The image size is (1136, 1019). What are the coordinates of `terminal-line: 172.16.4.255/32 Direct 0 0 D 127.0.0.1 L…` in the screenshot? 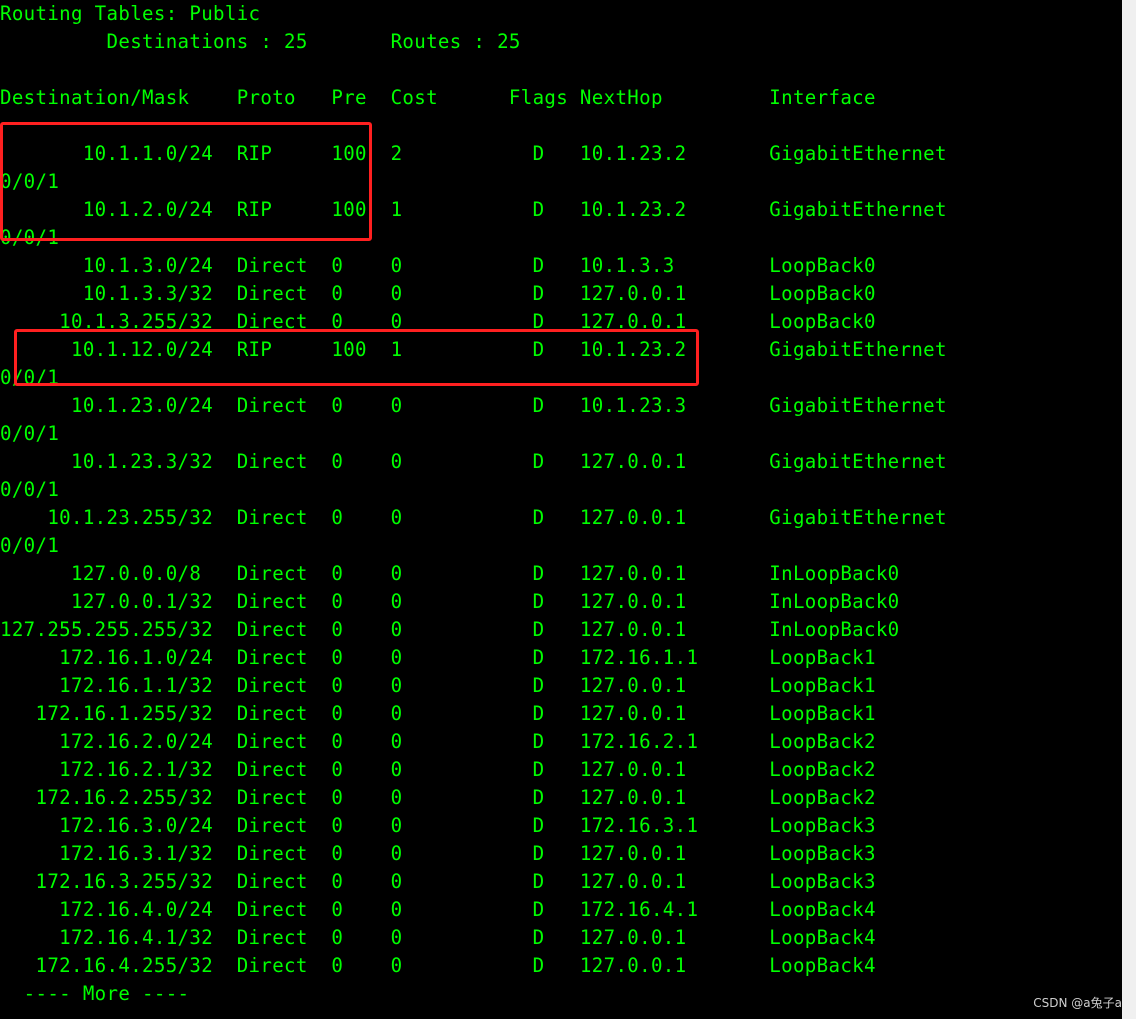 It's located at (438, 965).